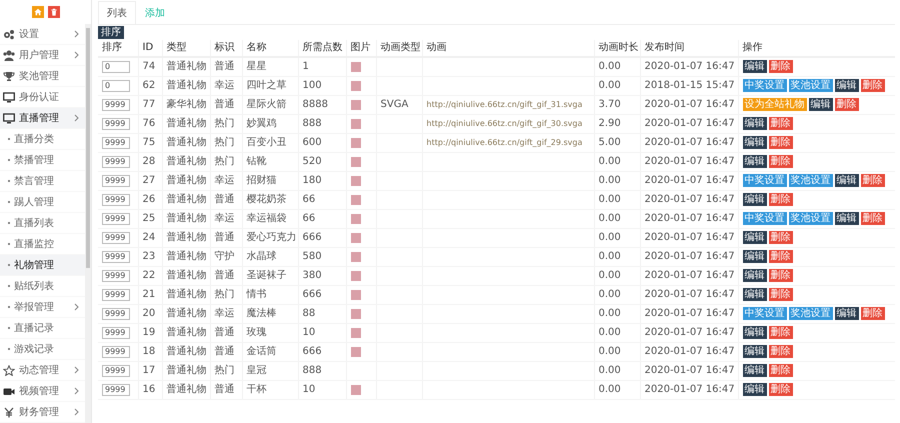  What do you see at coordinates (9, 97) in the screenshot?
I see `monitor-icon` at bounding box center [9, 97].